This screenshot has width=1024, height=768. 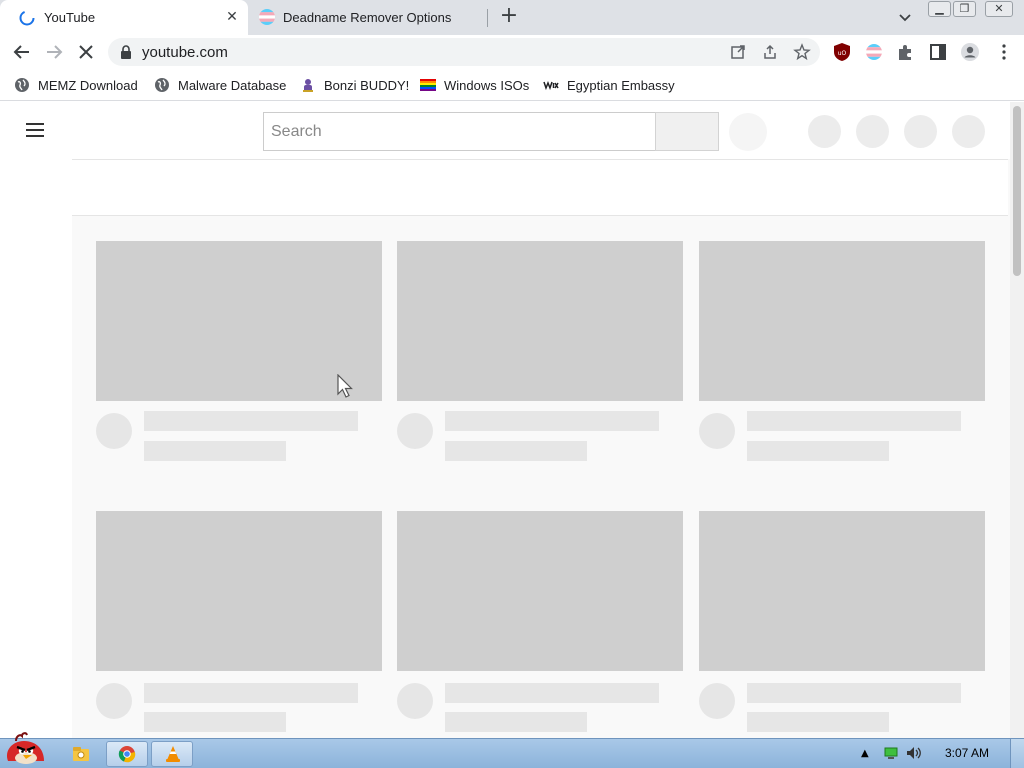 I want to click on trans-flag-extension-icon, so click(x=874, y=52).